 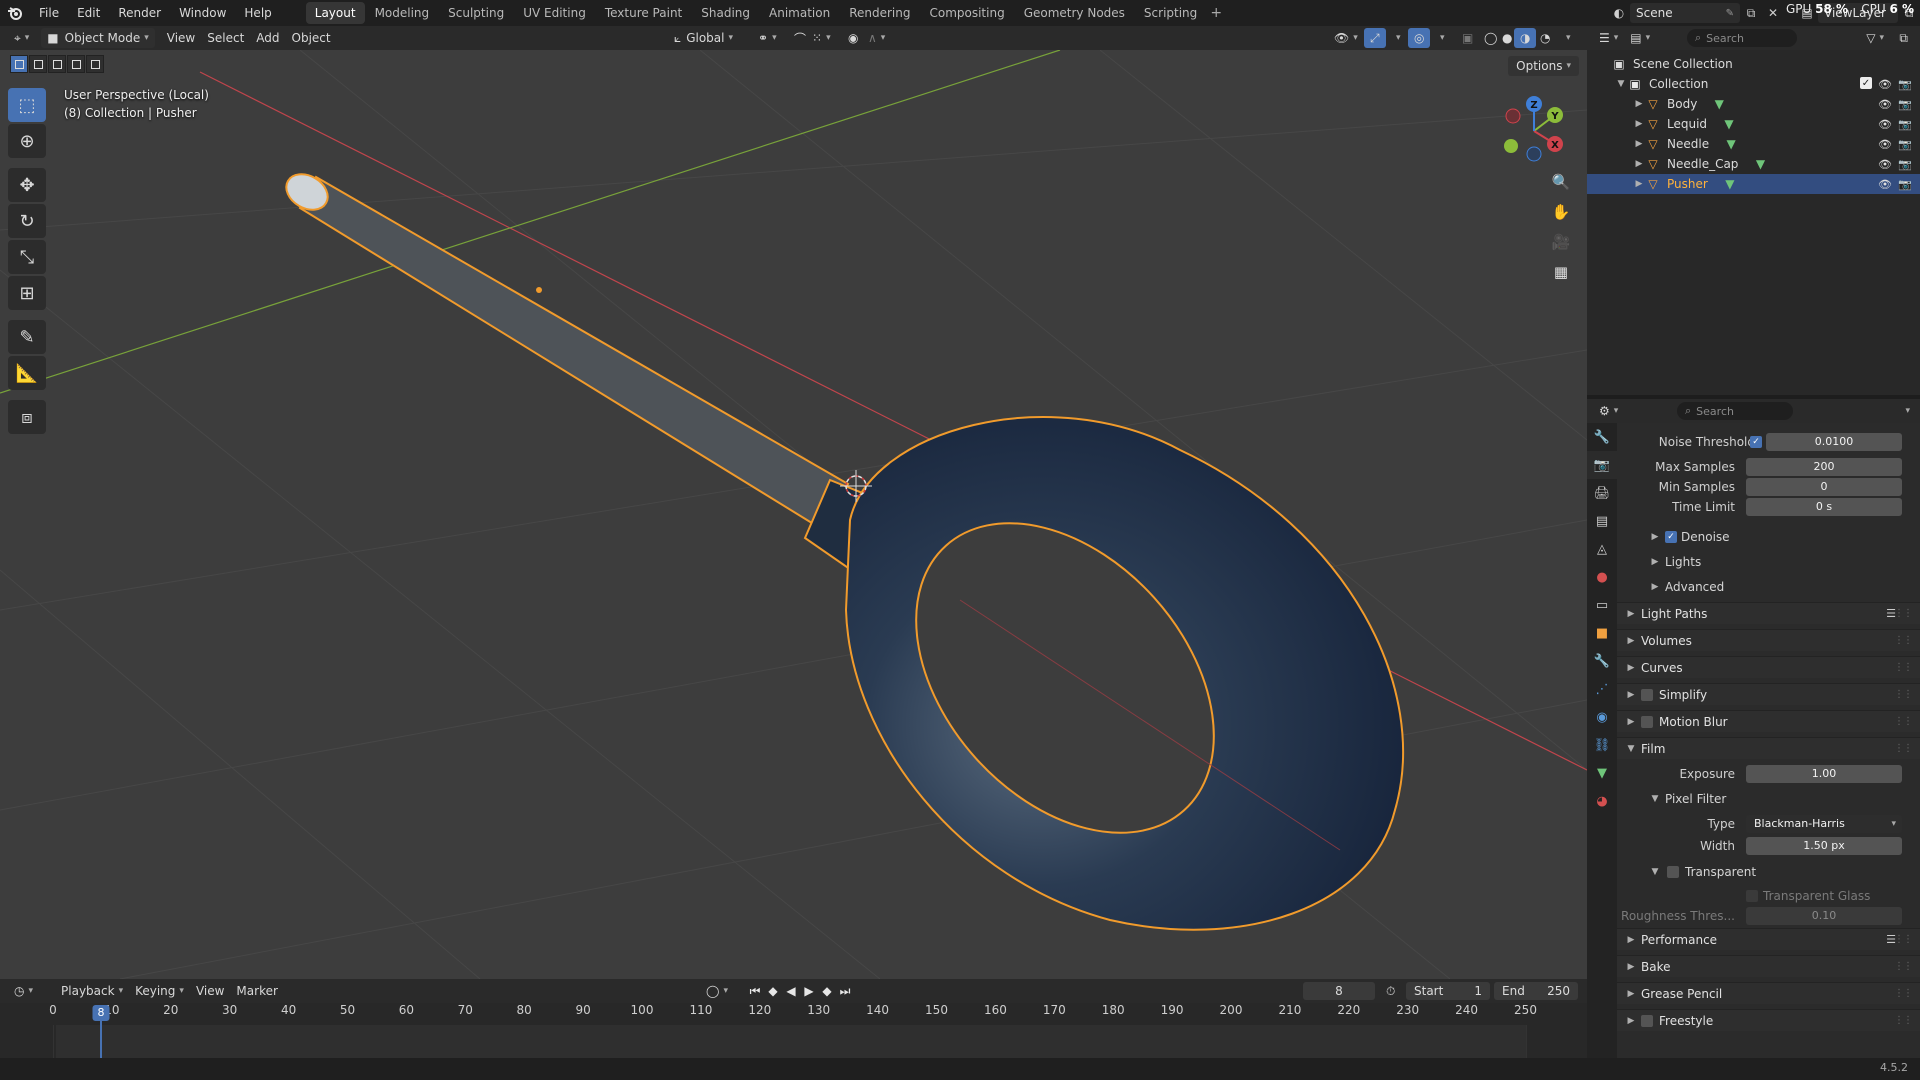 I want to click on display-mode-icon: ▤ ▾, so click(x=1640, y=38).